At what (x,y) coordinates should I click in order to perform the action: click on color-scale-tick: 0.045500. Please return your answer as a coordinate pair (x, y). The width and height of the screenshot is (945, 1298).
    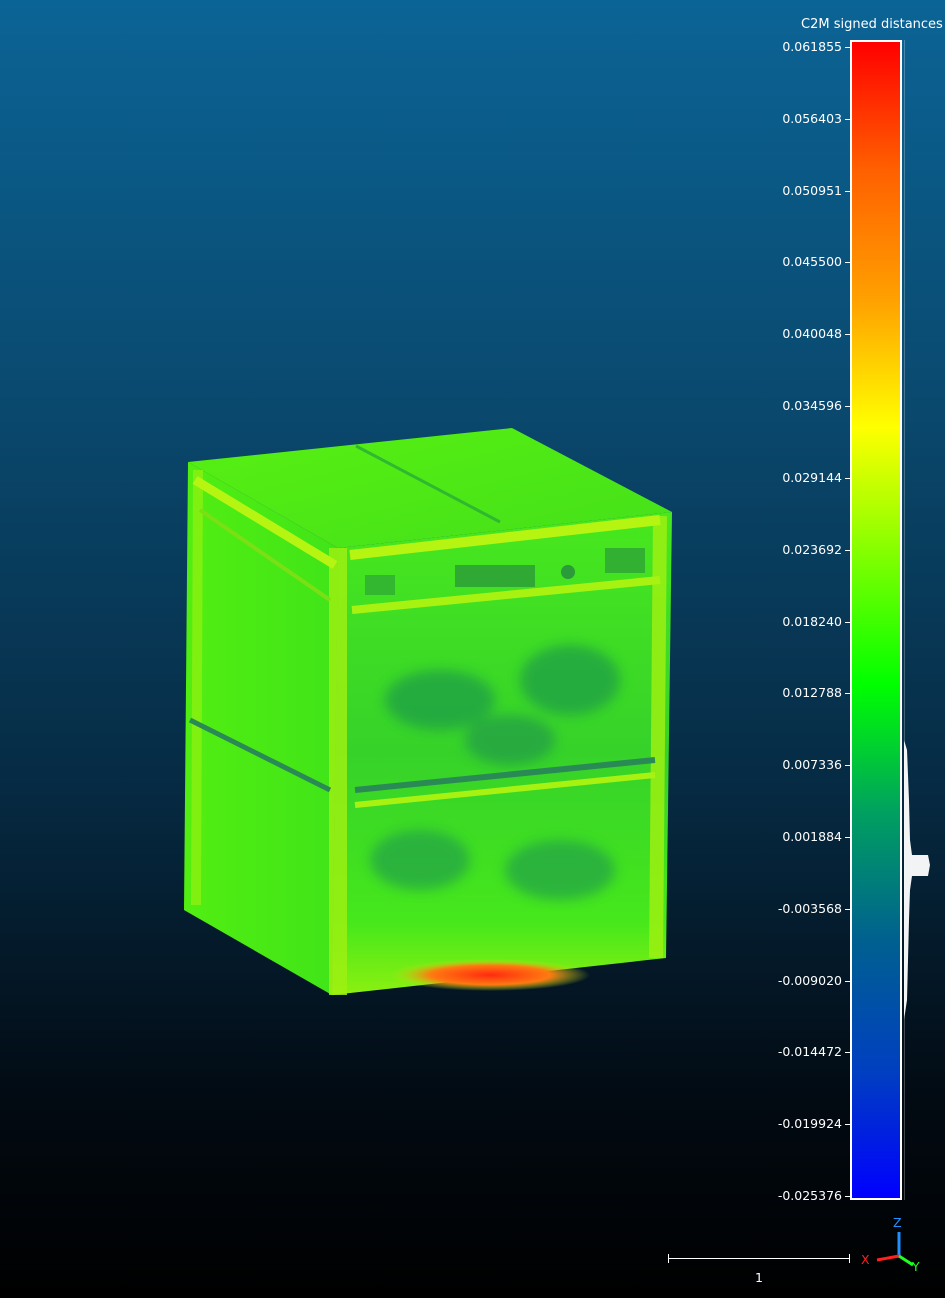
    Looking at the image, I should click on (810, 262).